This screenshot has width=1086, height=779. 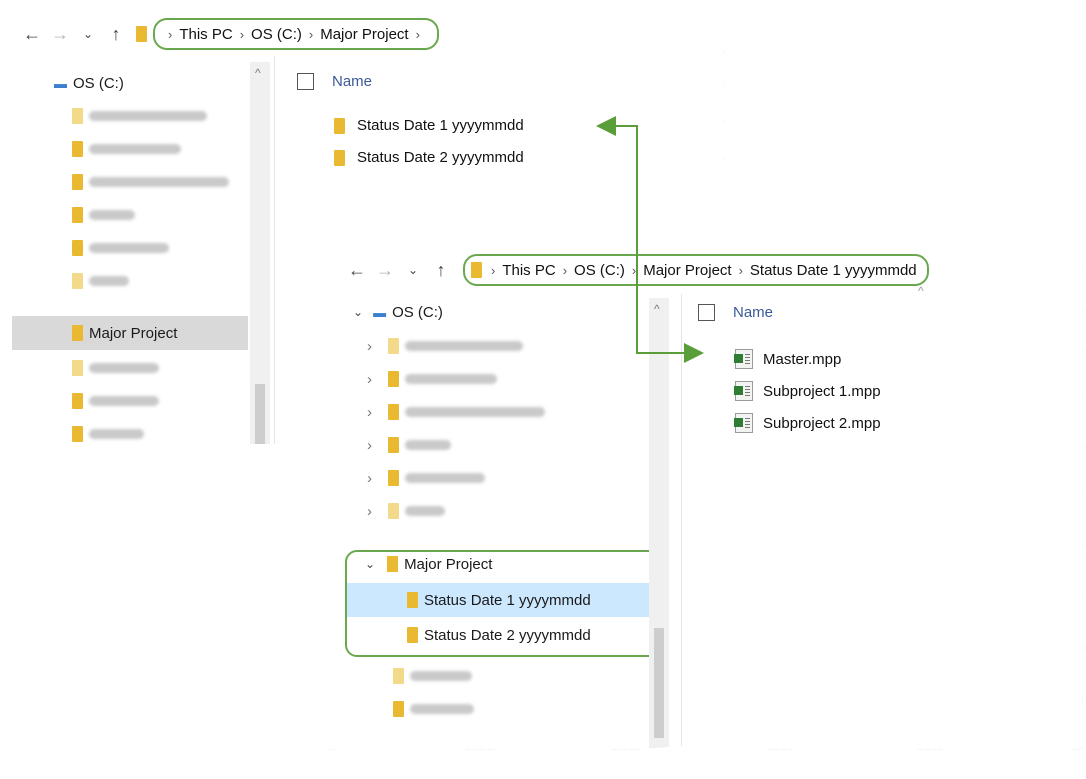 I want to click on connector-line, so click(x=650, y=239).